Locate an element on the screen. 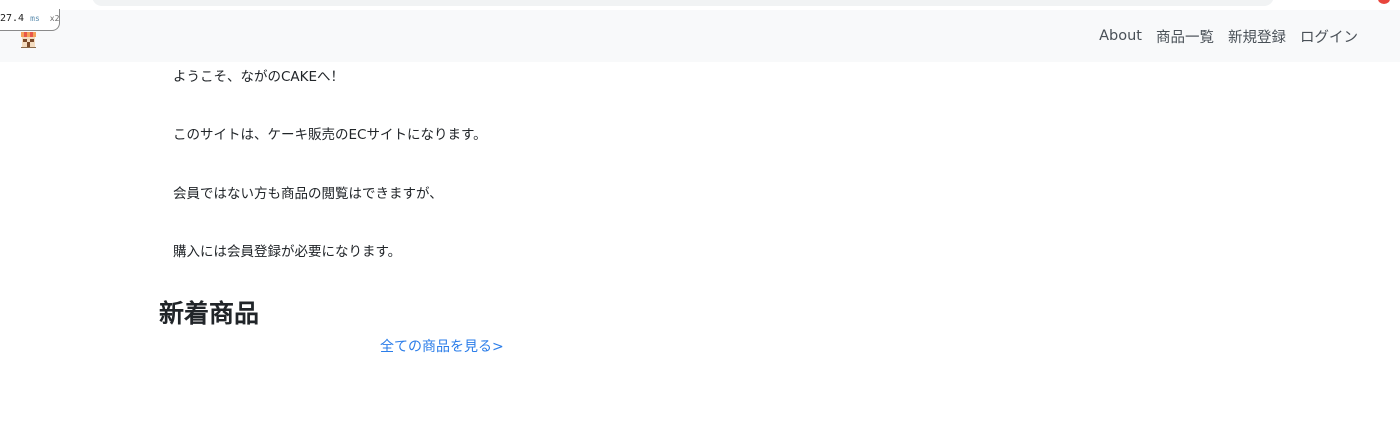 This screenshot has width=1400, height=427. nav-link-login: ログイン is located at coordinates (1329, 36).